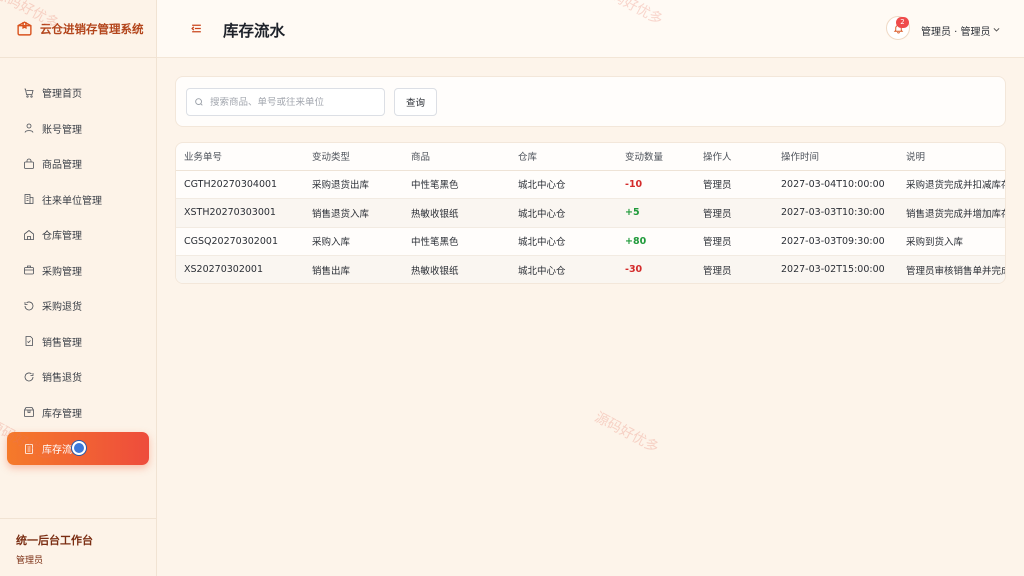  Describe the element at coordinates (62, 237) in the screenshot. I see `sidebar-item-label: 仓库管理` at that location.